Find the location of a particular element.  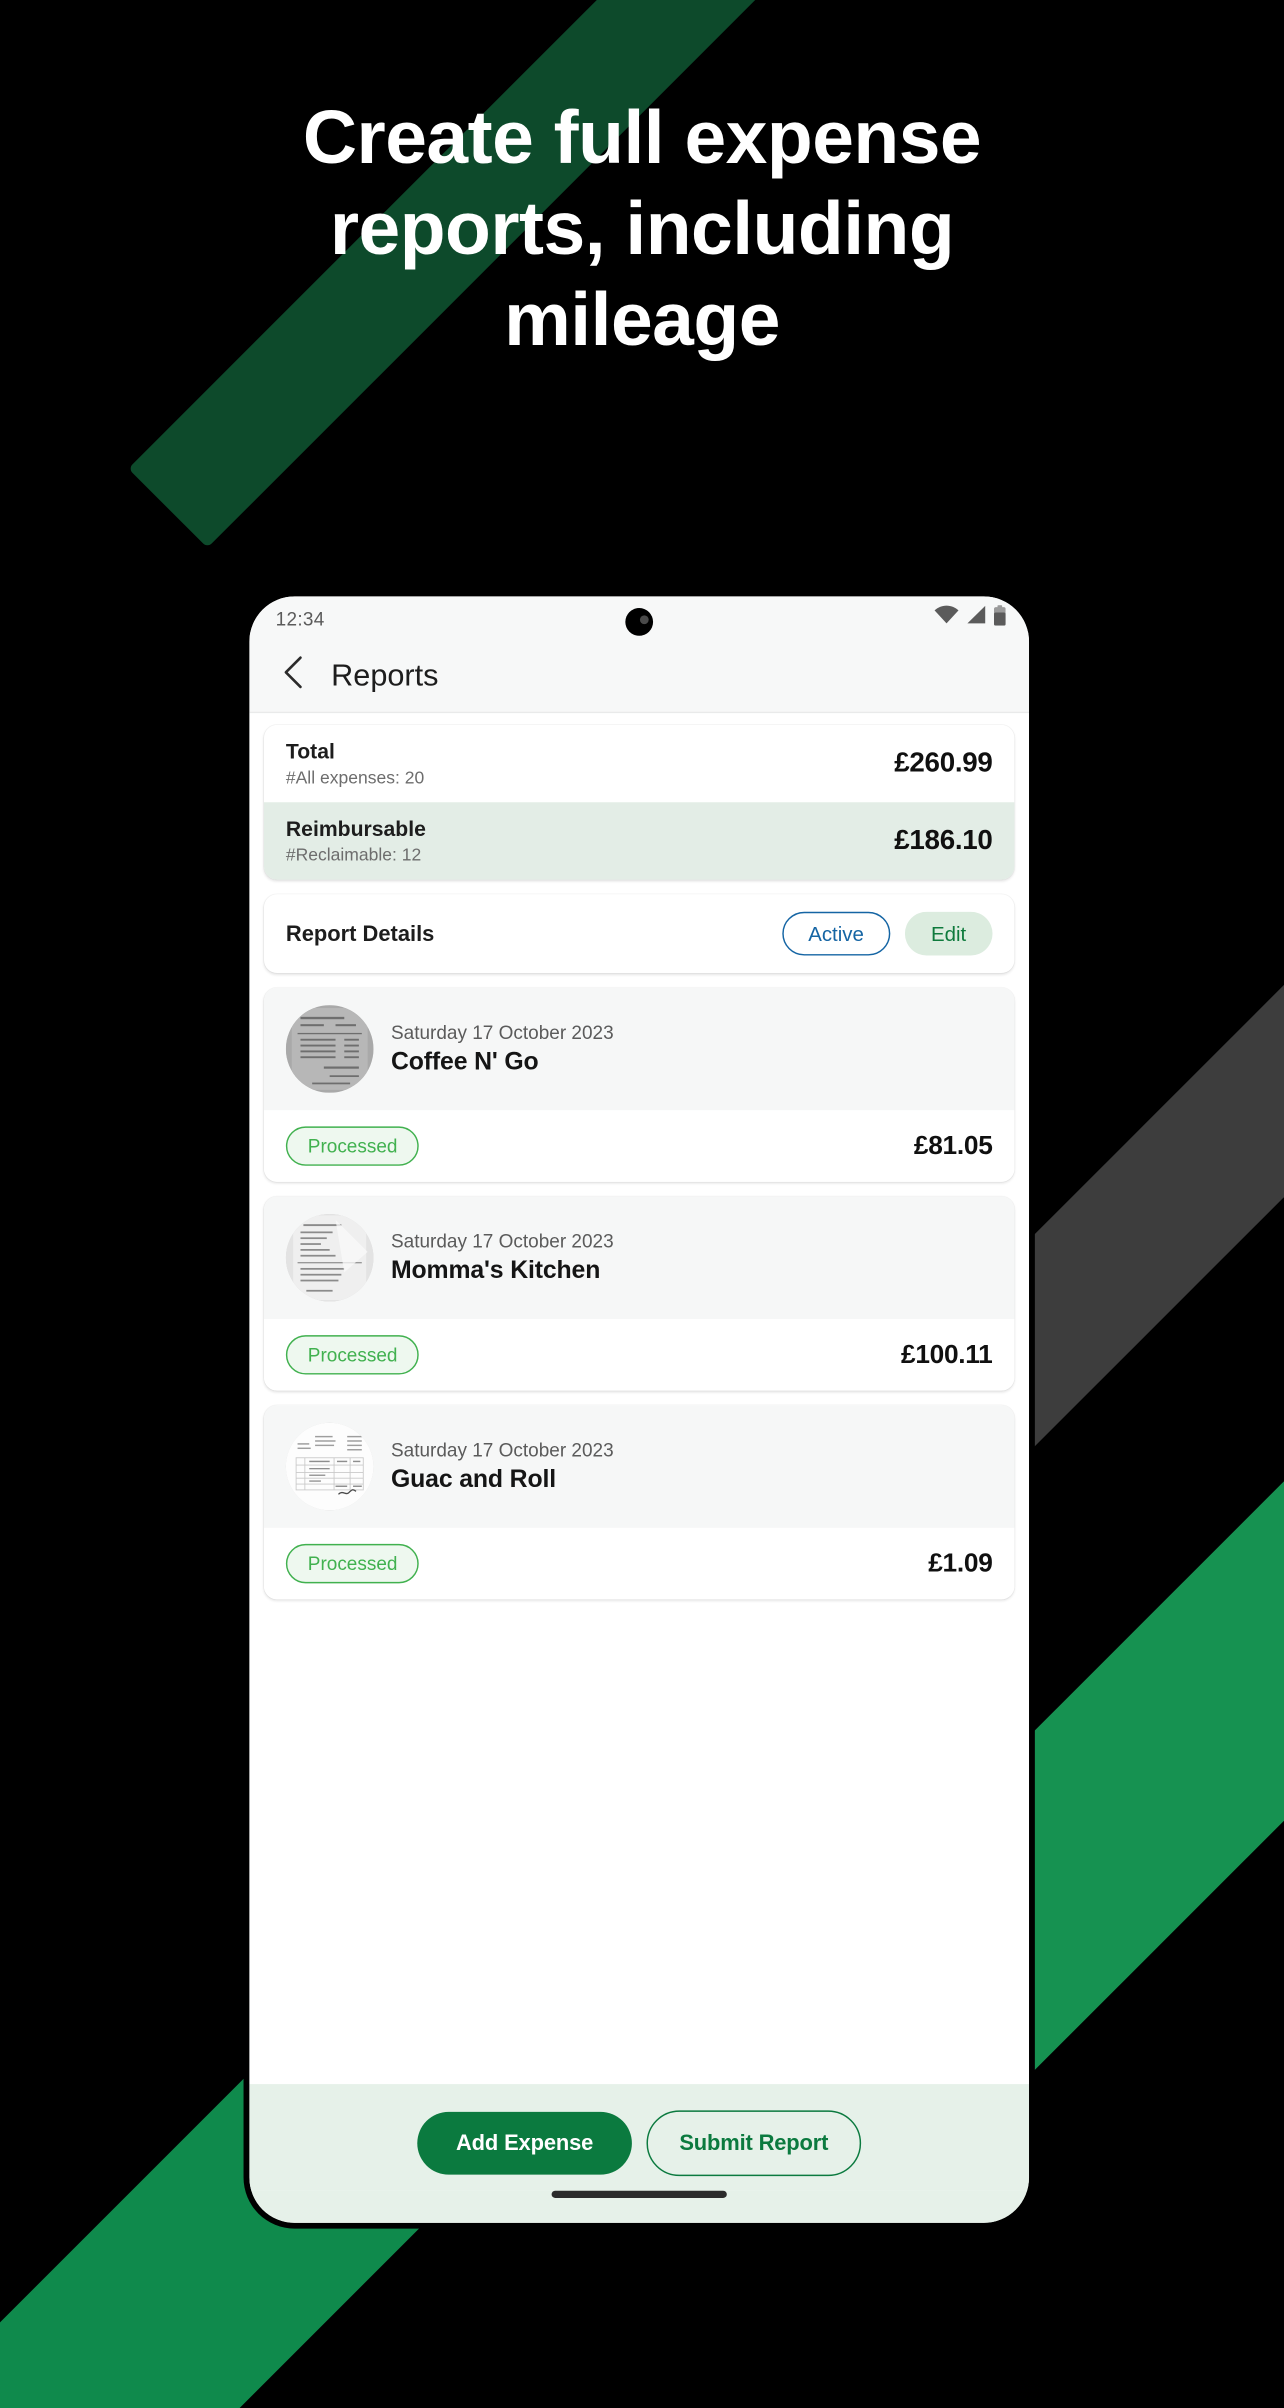

gesture-area is located at coordinates (639, 2206).